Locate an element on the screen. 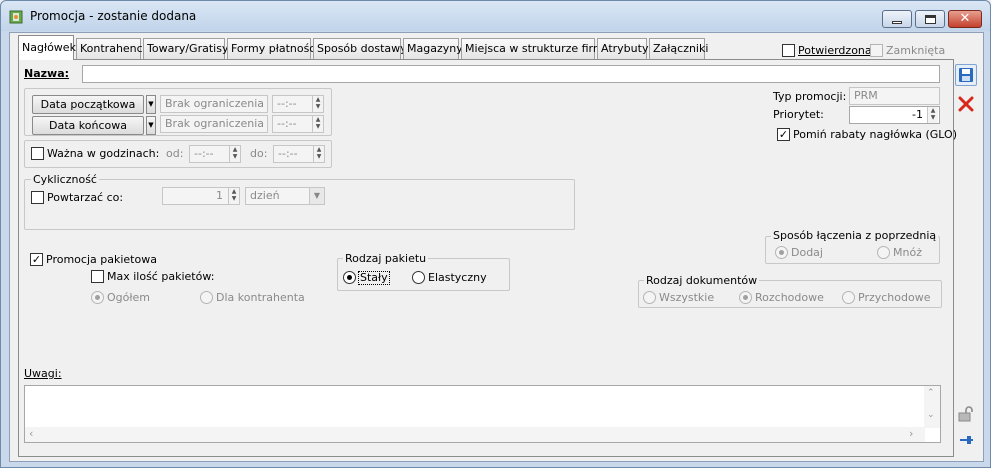  tab-label: Kontrahenci is located at coordinates (113, 48).